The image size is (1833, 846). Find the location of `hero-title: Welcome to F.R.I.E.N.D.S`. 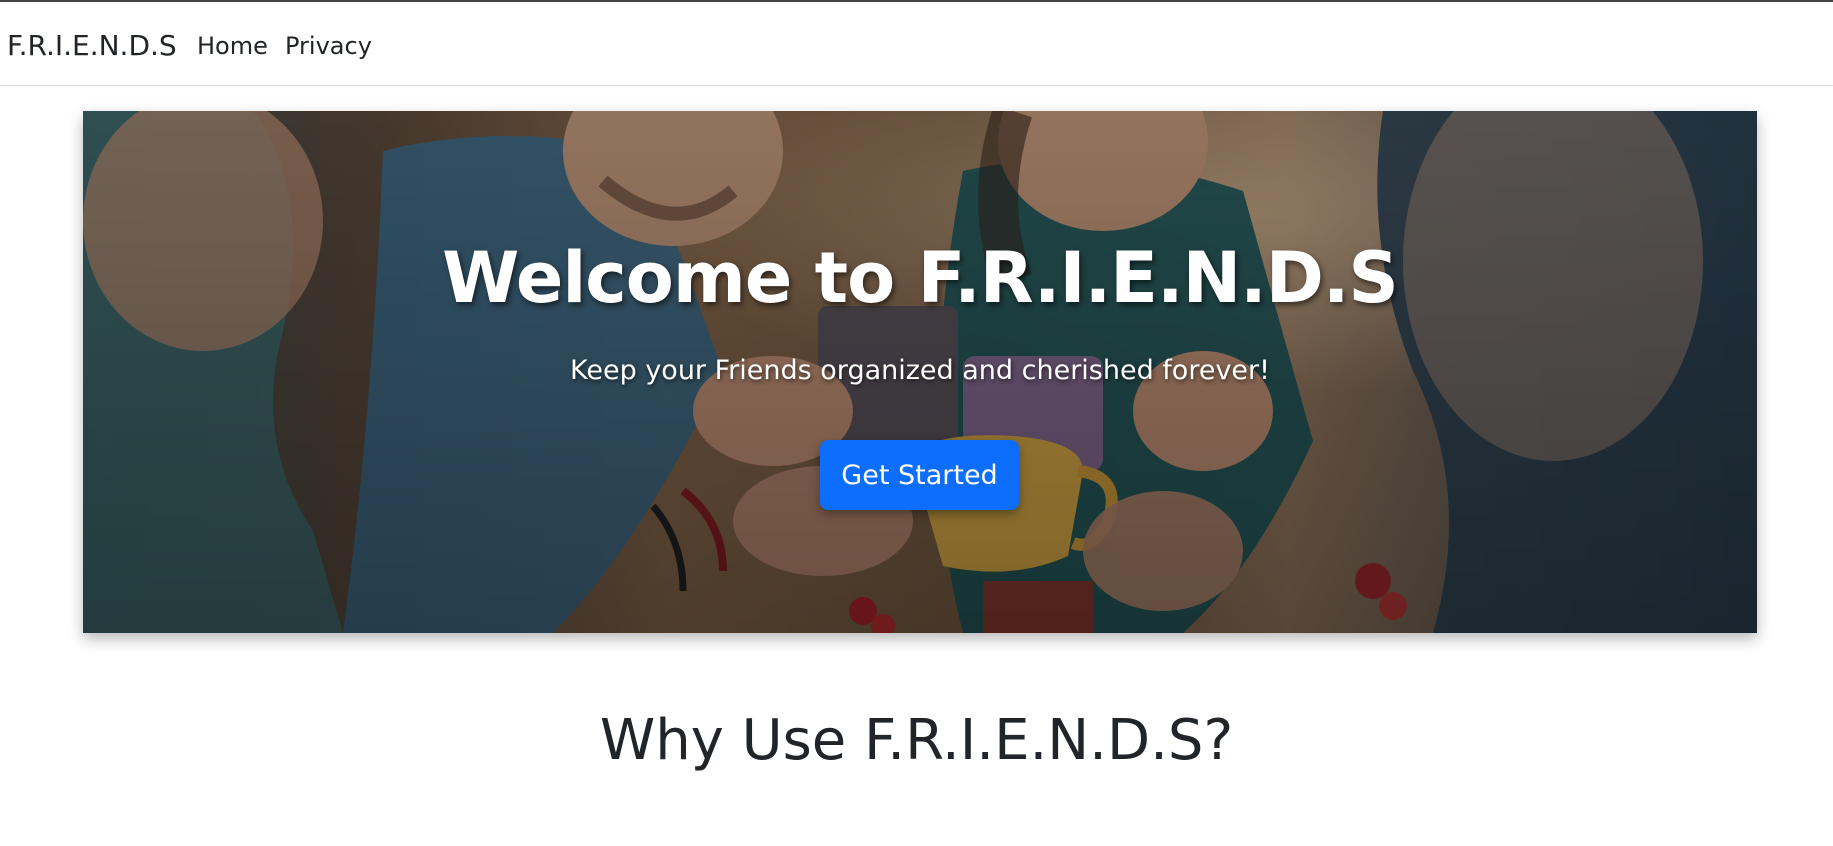

hero-title: Welcome to F.R.I.E.N.D.S is located at coordinates (920, 278).